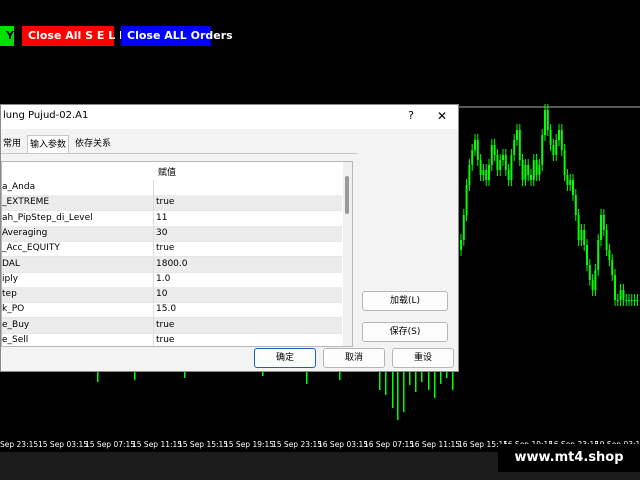 Image resolution: width=640 pixels, height=480 pixels. Describe the element at coordinates (249, 218) in the screenshot. I see `parameter-value: 11` at that location.